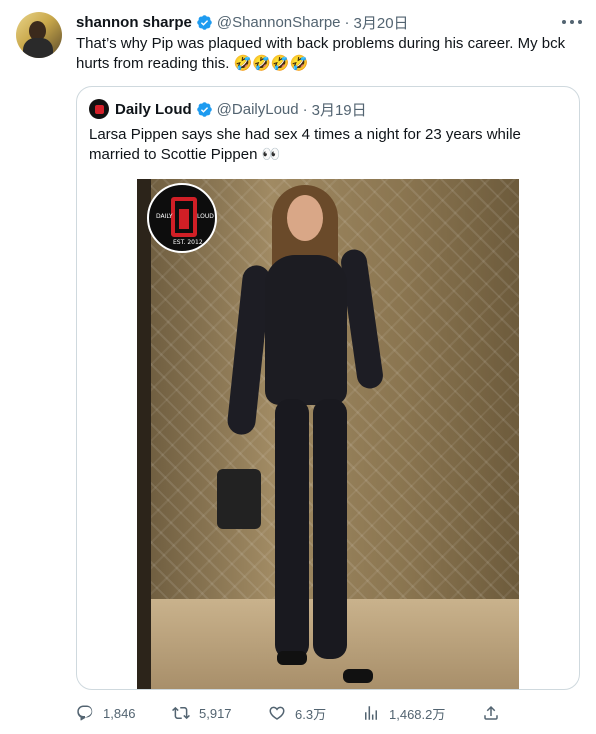 This screenshot has width=596, height=734. I want to click on quoted-tweet-date: 3月19日, so click(339, 109).